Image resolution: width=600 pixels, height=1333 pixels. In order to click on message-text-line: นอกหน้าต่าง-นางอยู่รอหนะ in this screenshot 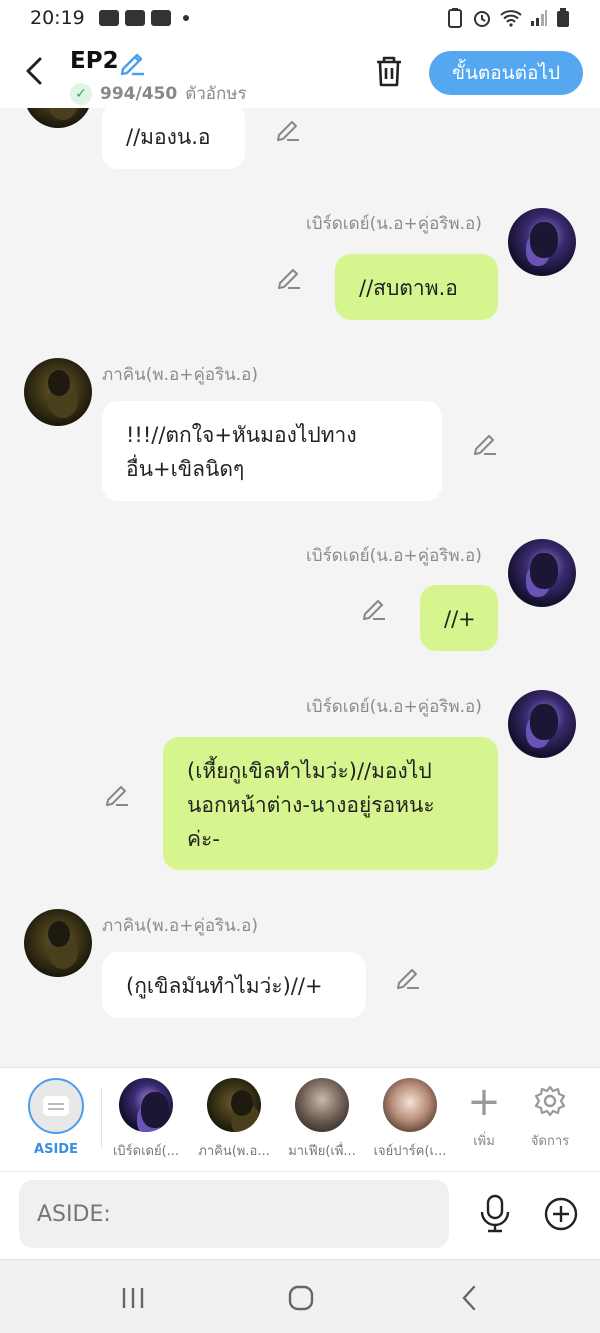, I will do `click(311, 805)`.